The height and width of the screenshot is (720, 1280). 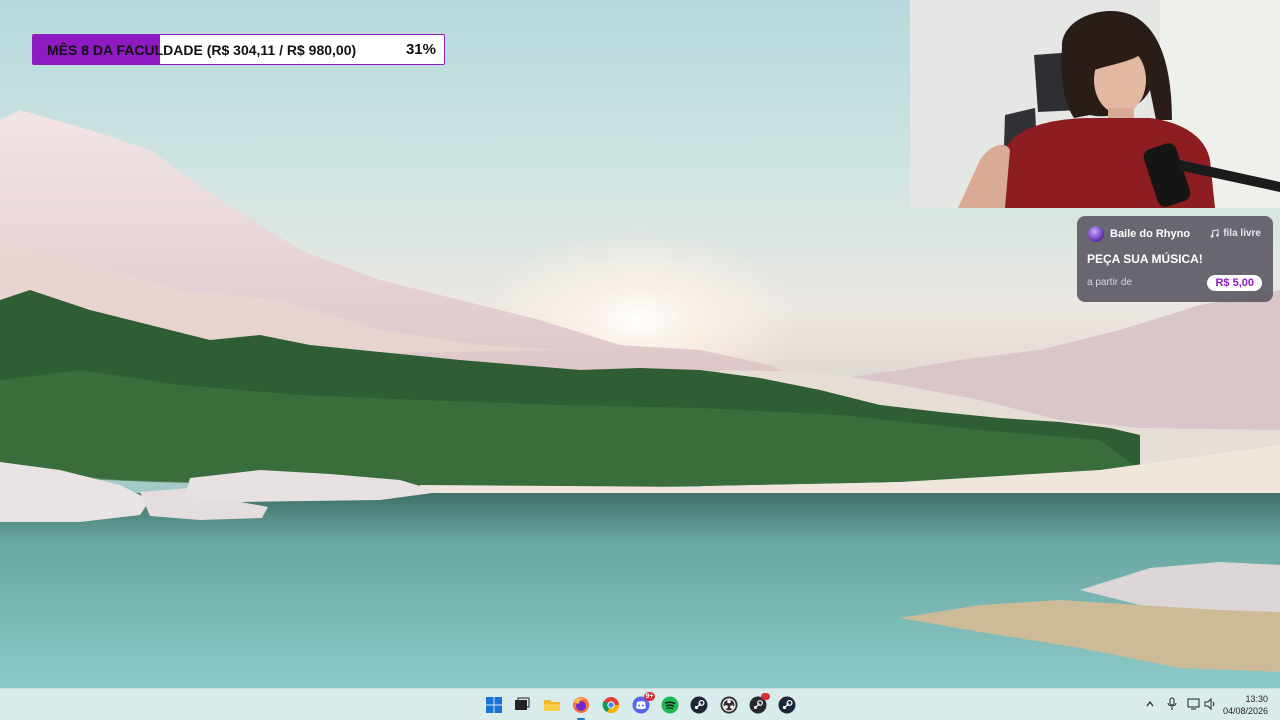 I want to click on queue-label: fila livre, so click(x=1242, y=233).